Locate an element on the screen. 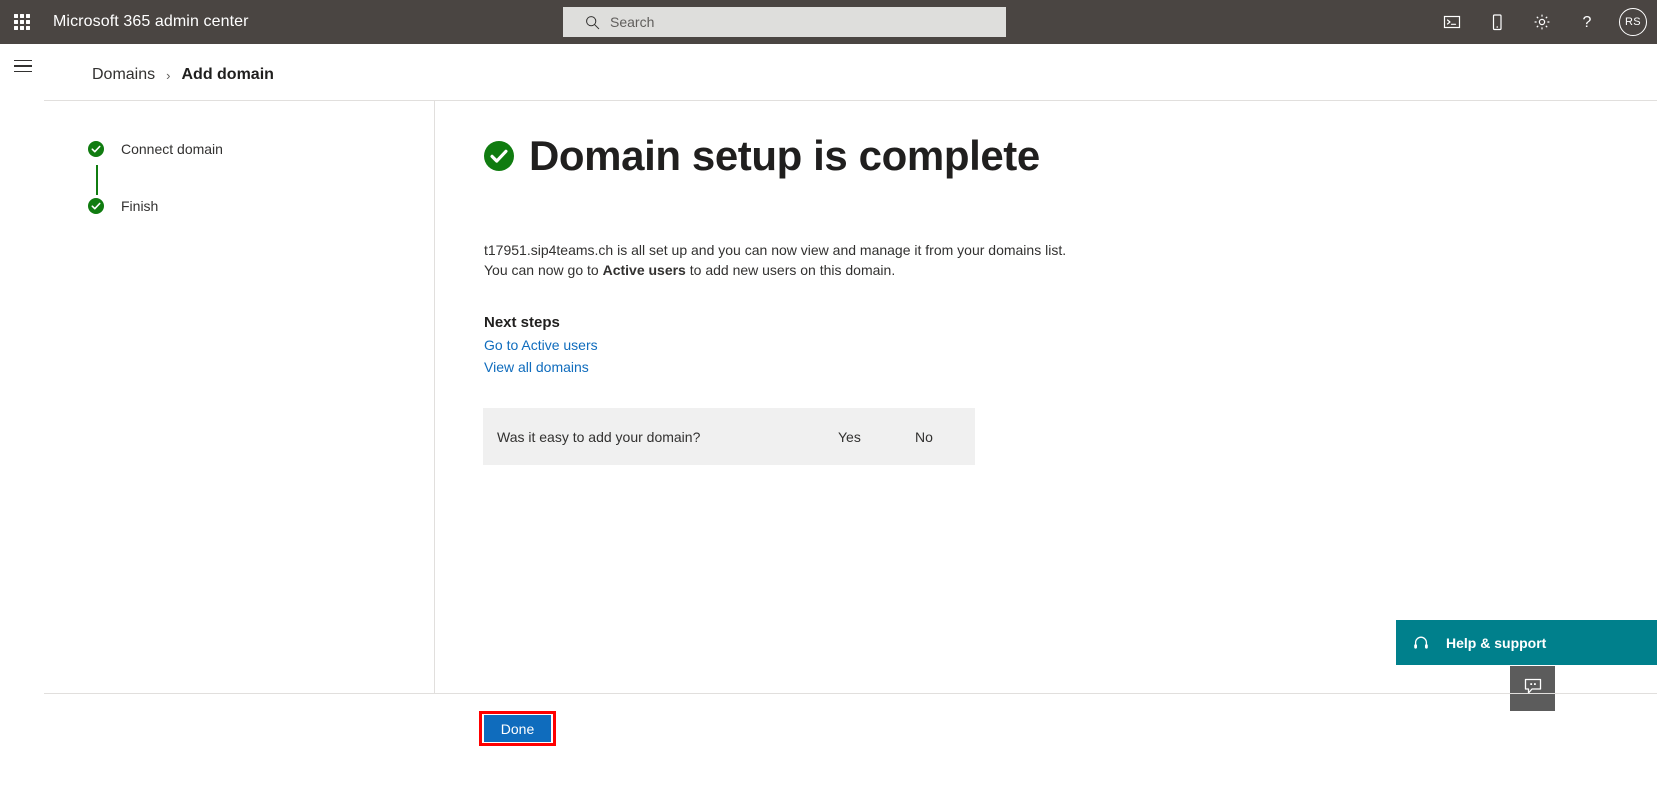 This screenshot has width=1657, height=800. account-manager-button: RS is located at coordinates (1633, 22).